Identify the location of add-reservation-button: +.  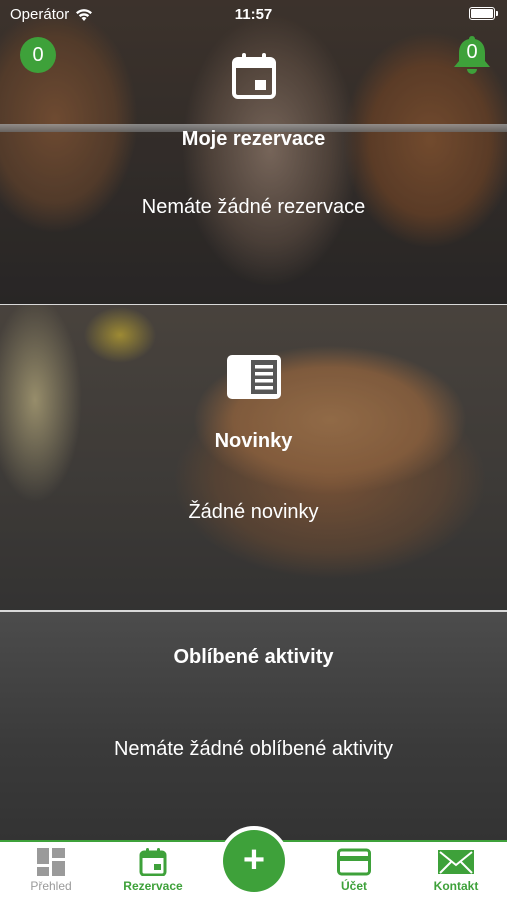
(254, 861).